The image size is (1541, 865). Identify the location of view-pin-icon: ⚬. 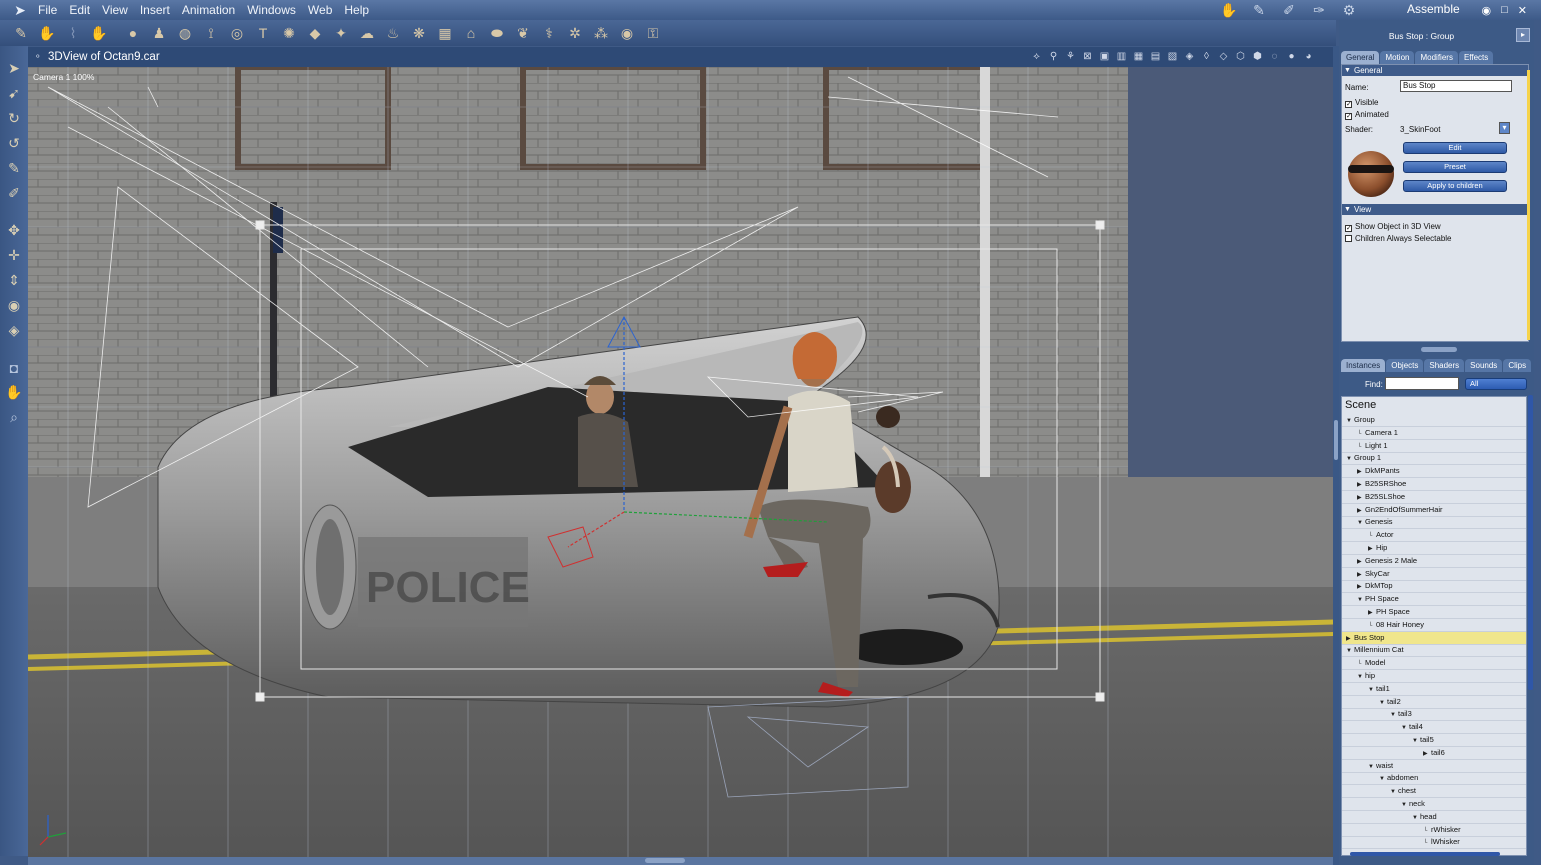
(38, 56).